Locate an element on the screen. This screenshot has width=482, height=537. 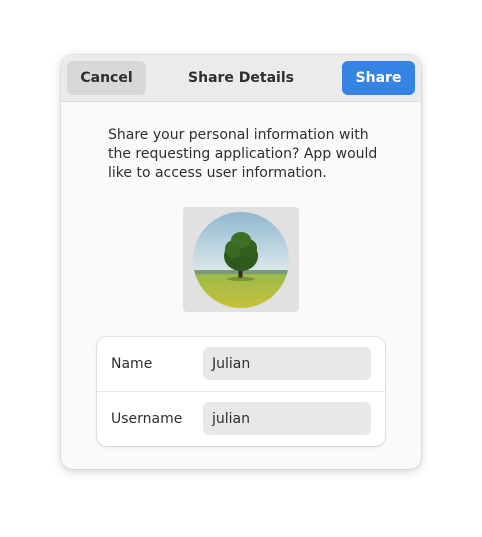
name-row: Name Julian is located at coordinates (241, 364).